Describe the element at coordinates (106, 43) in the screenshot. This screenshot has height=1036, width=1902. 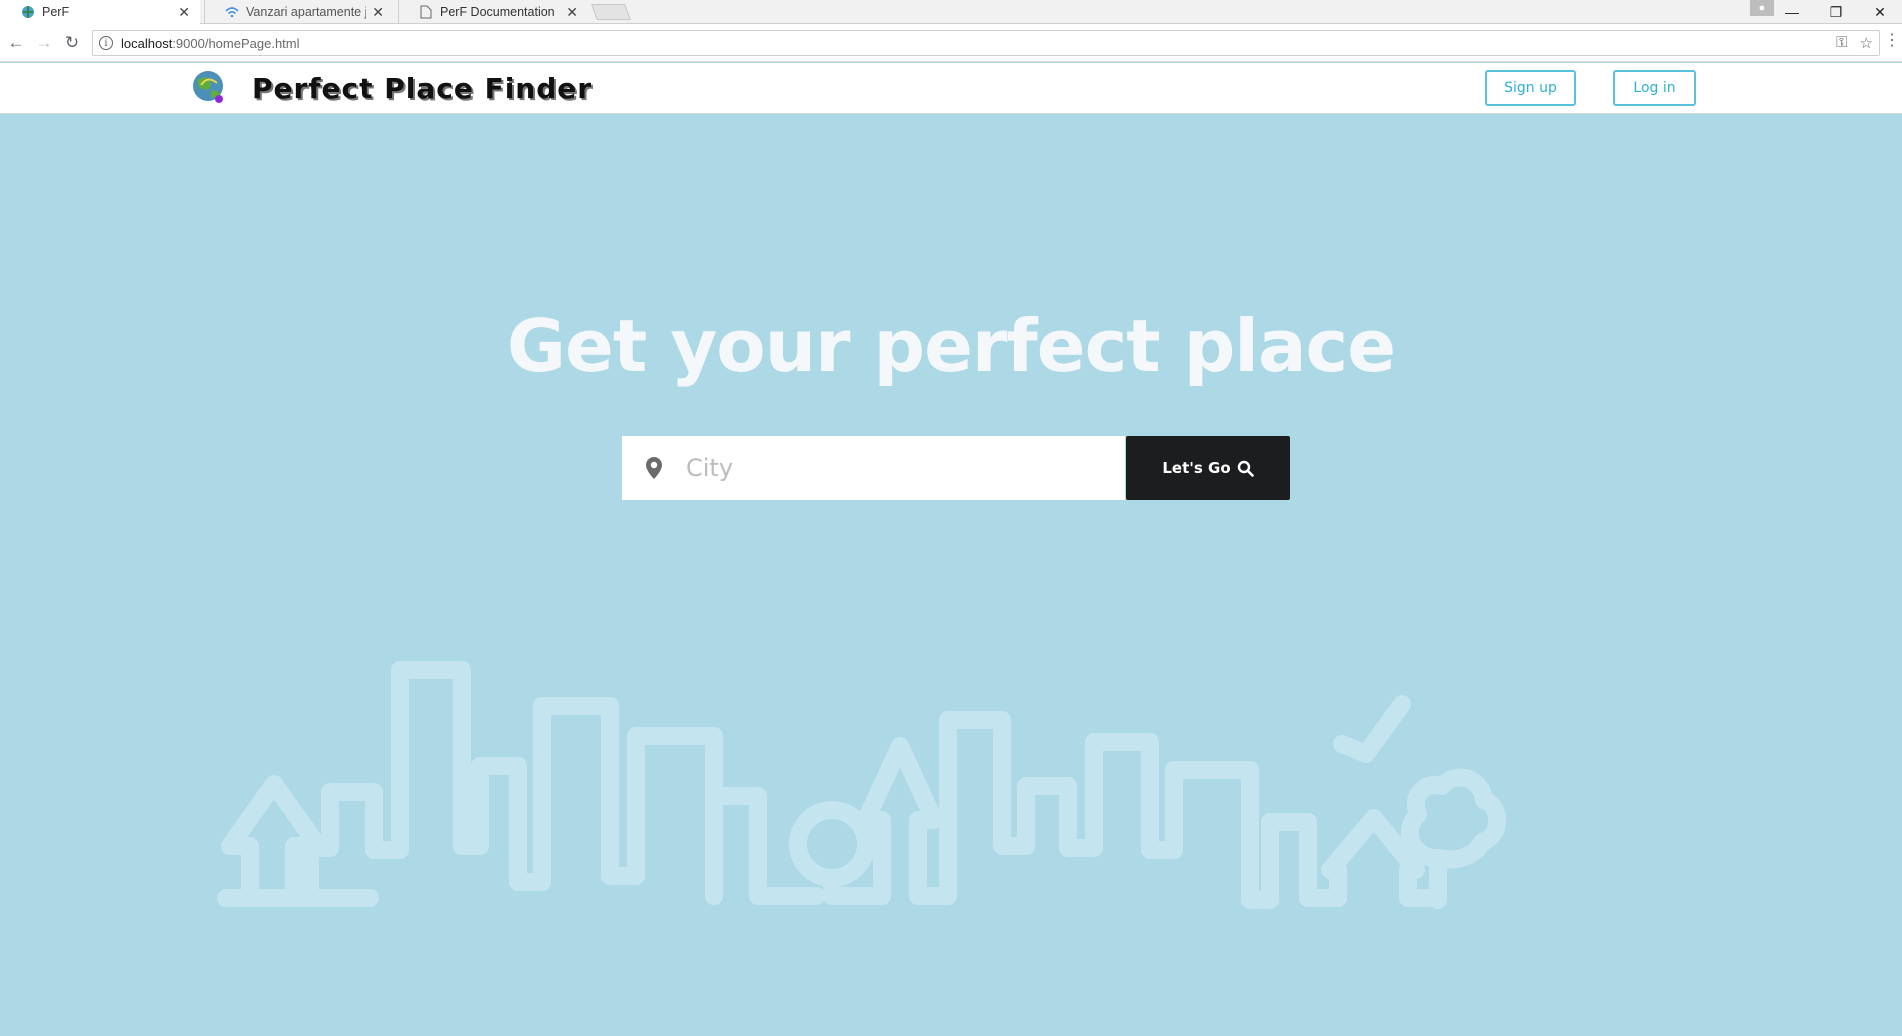
I see `info-icon: i` at that location.